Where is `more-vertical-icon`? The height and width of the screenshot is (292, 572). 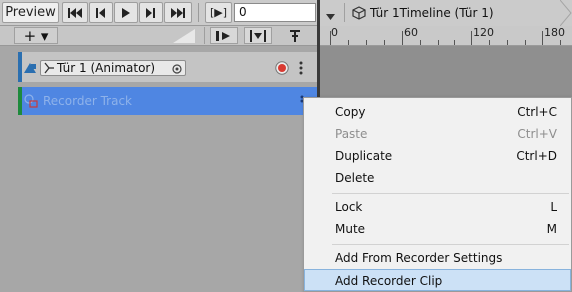
more-vertical-icon is located at coordinates (301, 68).